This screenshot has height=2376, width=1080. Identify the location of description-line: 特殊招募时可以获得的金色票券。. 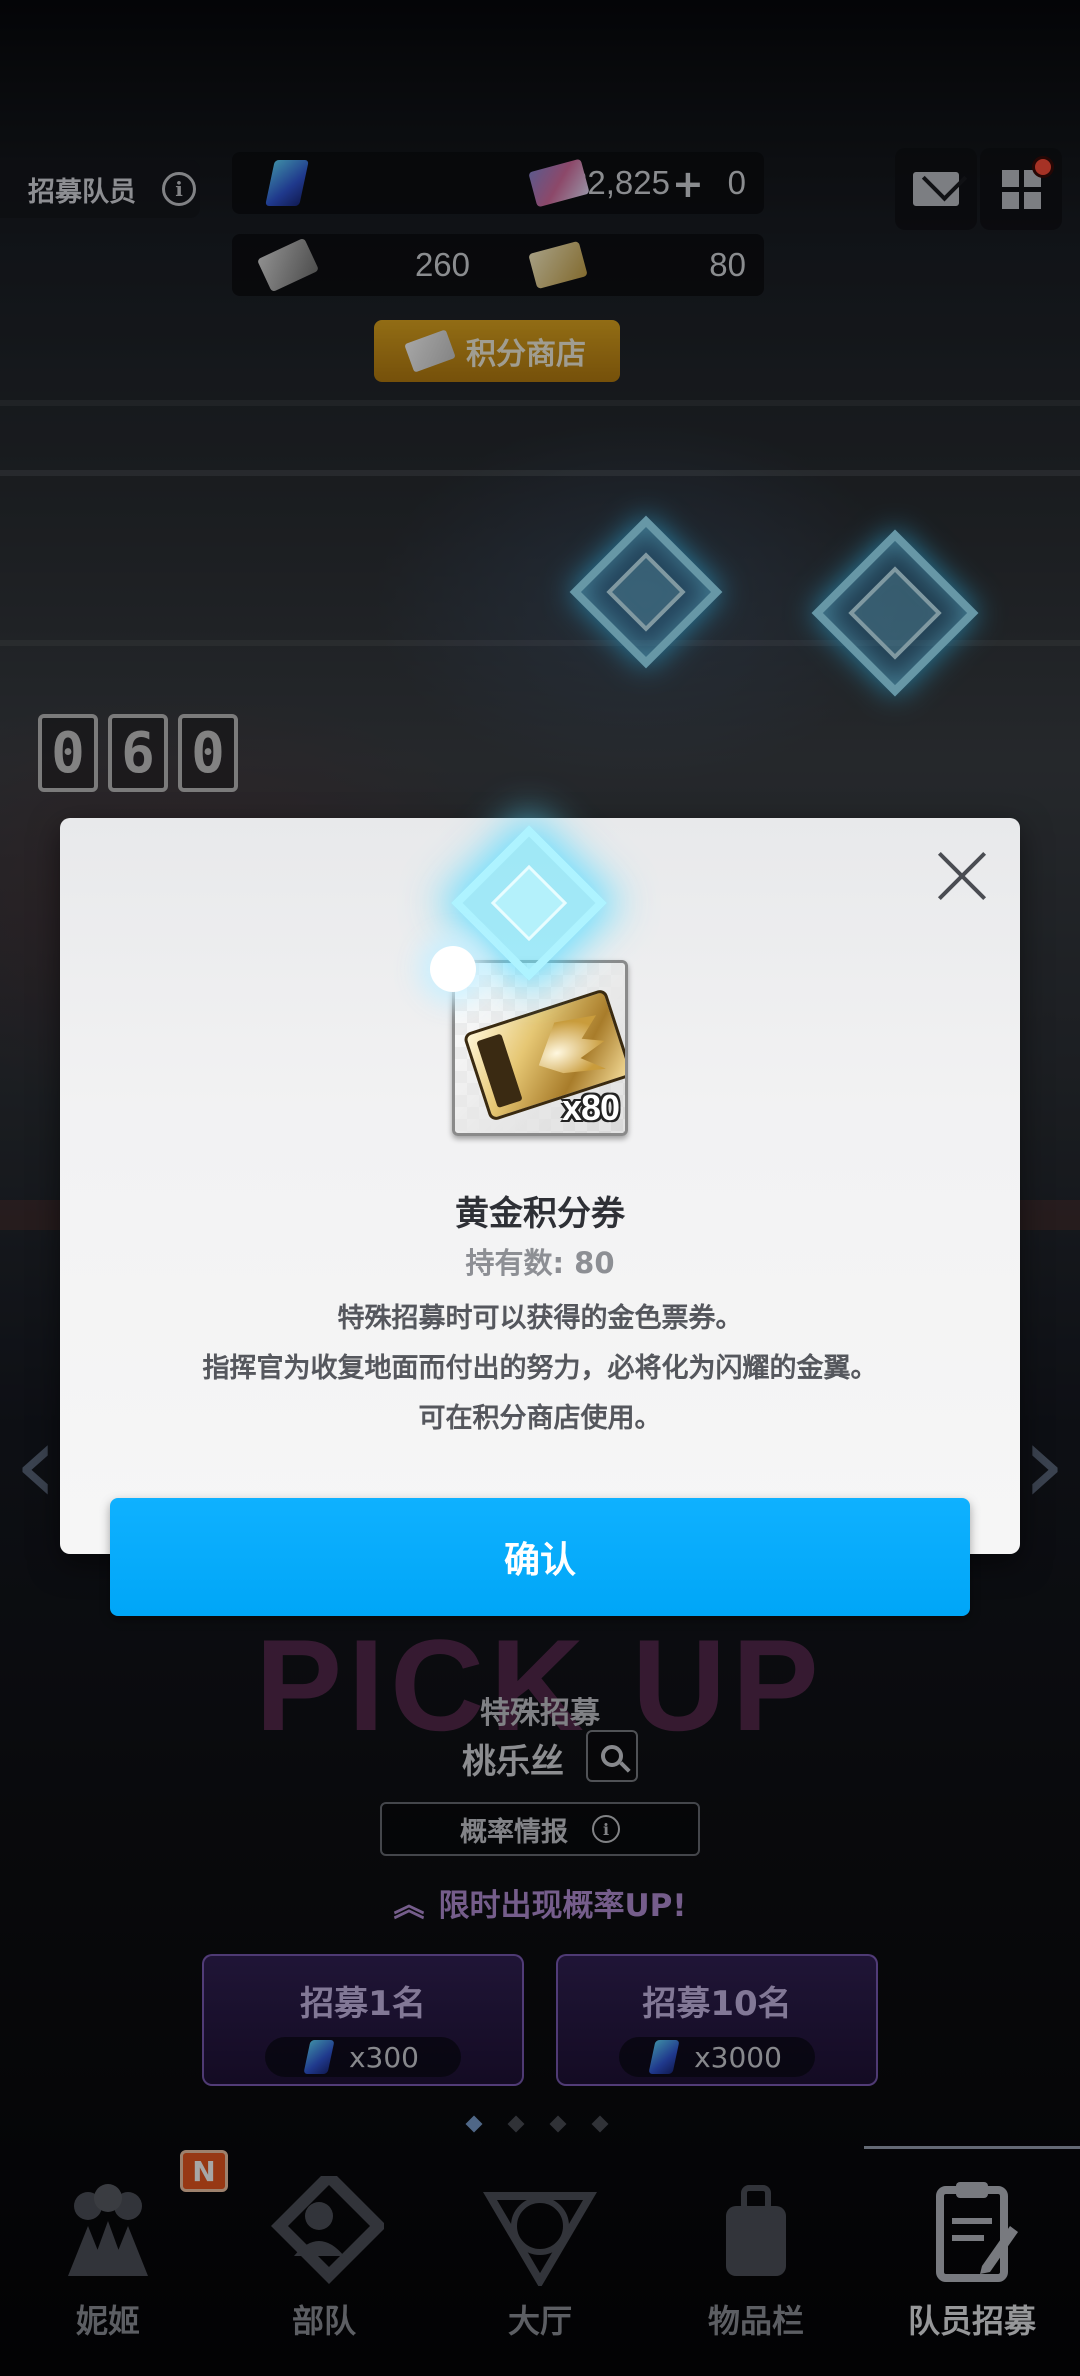
(540, 1318).